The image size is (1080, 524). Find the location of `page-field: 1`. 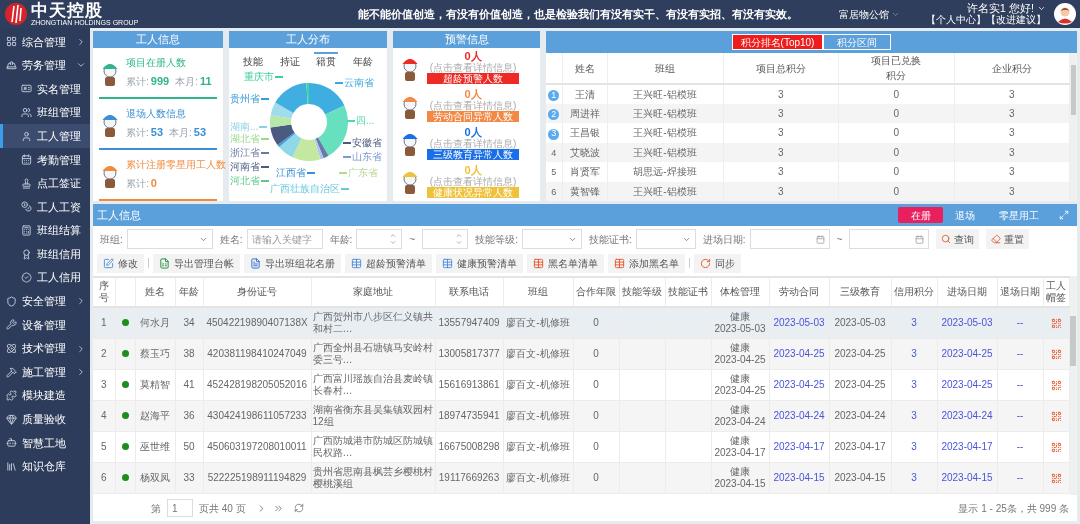

page-field: 1 is located at coordinates (180, 508).